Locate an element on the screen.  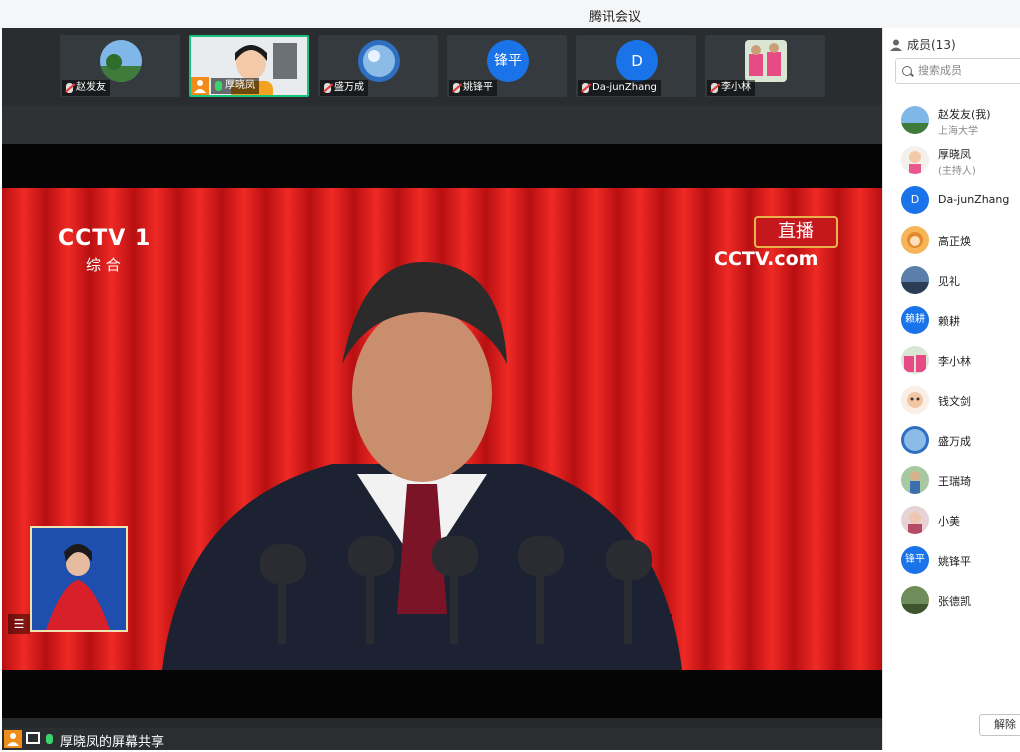
participant-name: Da-junZhang is located at coordinates (624, 87).